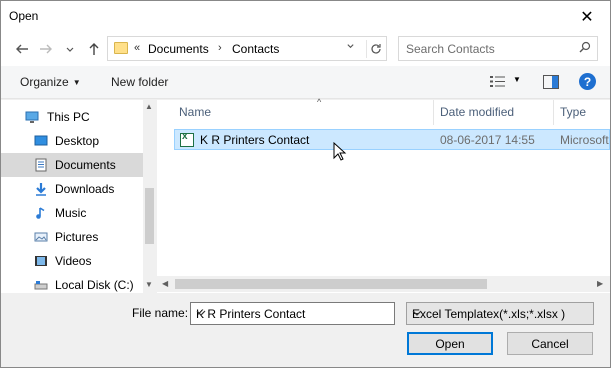 The width and height of the screenshot is (611, 368). I want to click on search-input: Search Contacts, so click(450, 49).